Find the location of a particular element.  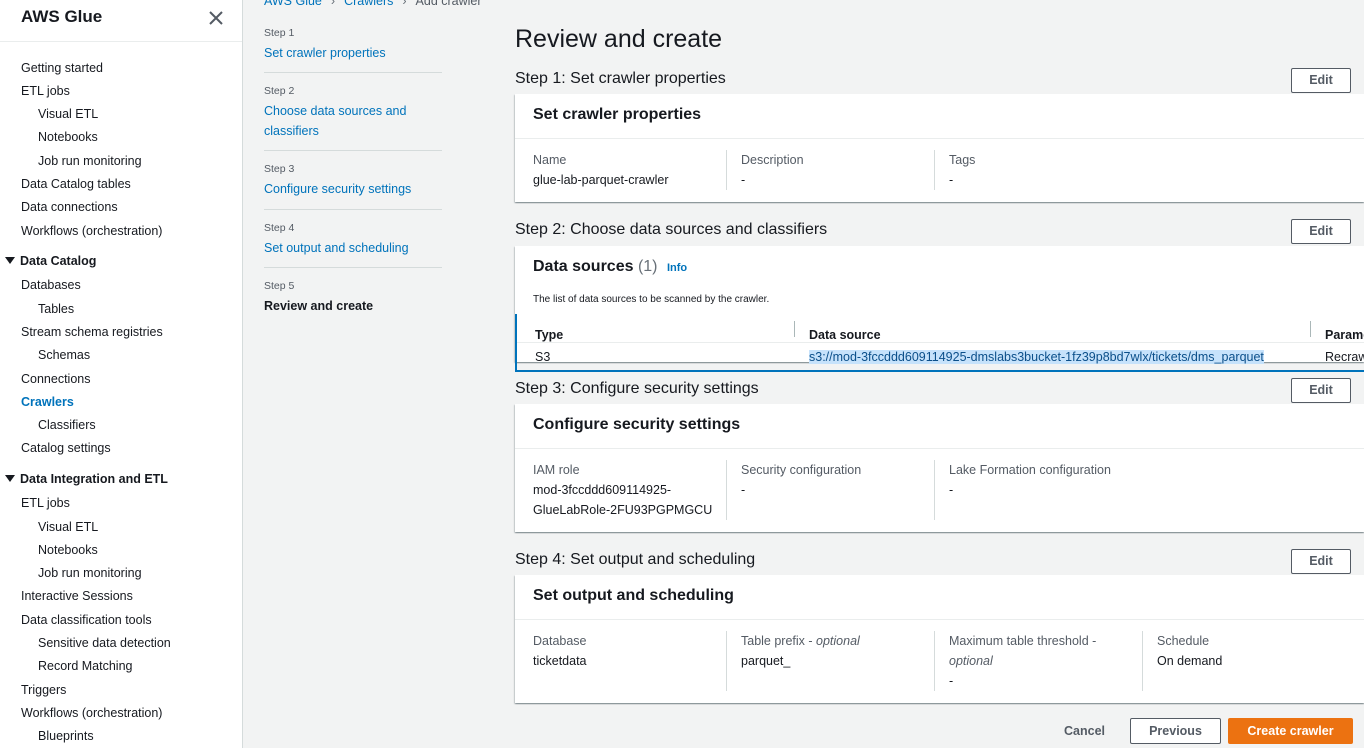

nav-visual-etl: Visual ETL is located at coordinates (68, 114).